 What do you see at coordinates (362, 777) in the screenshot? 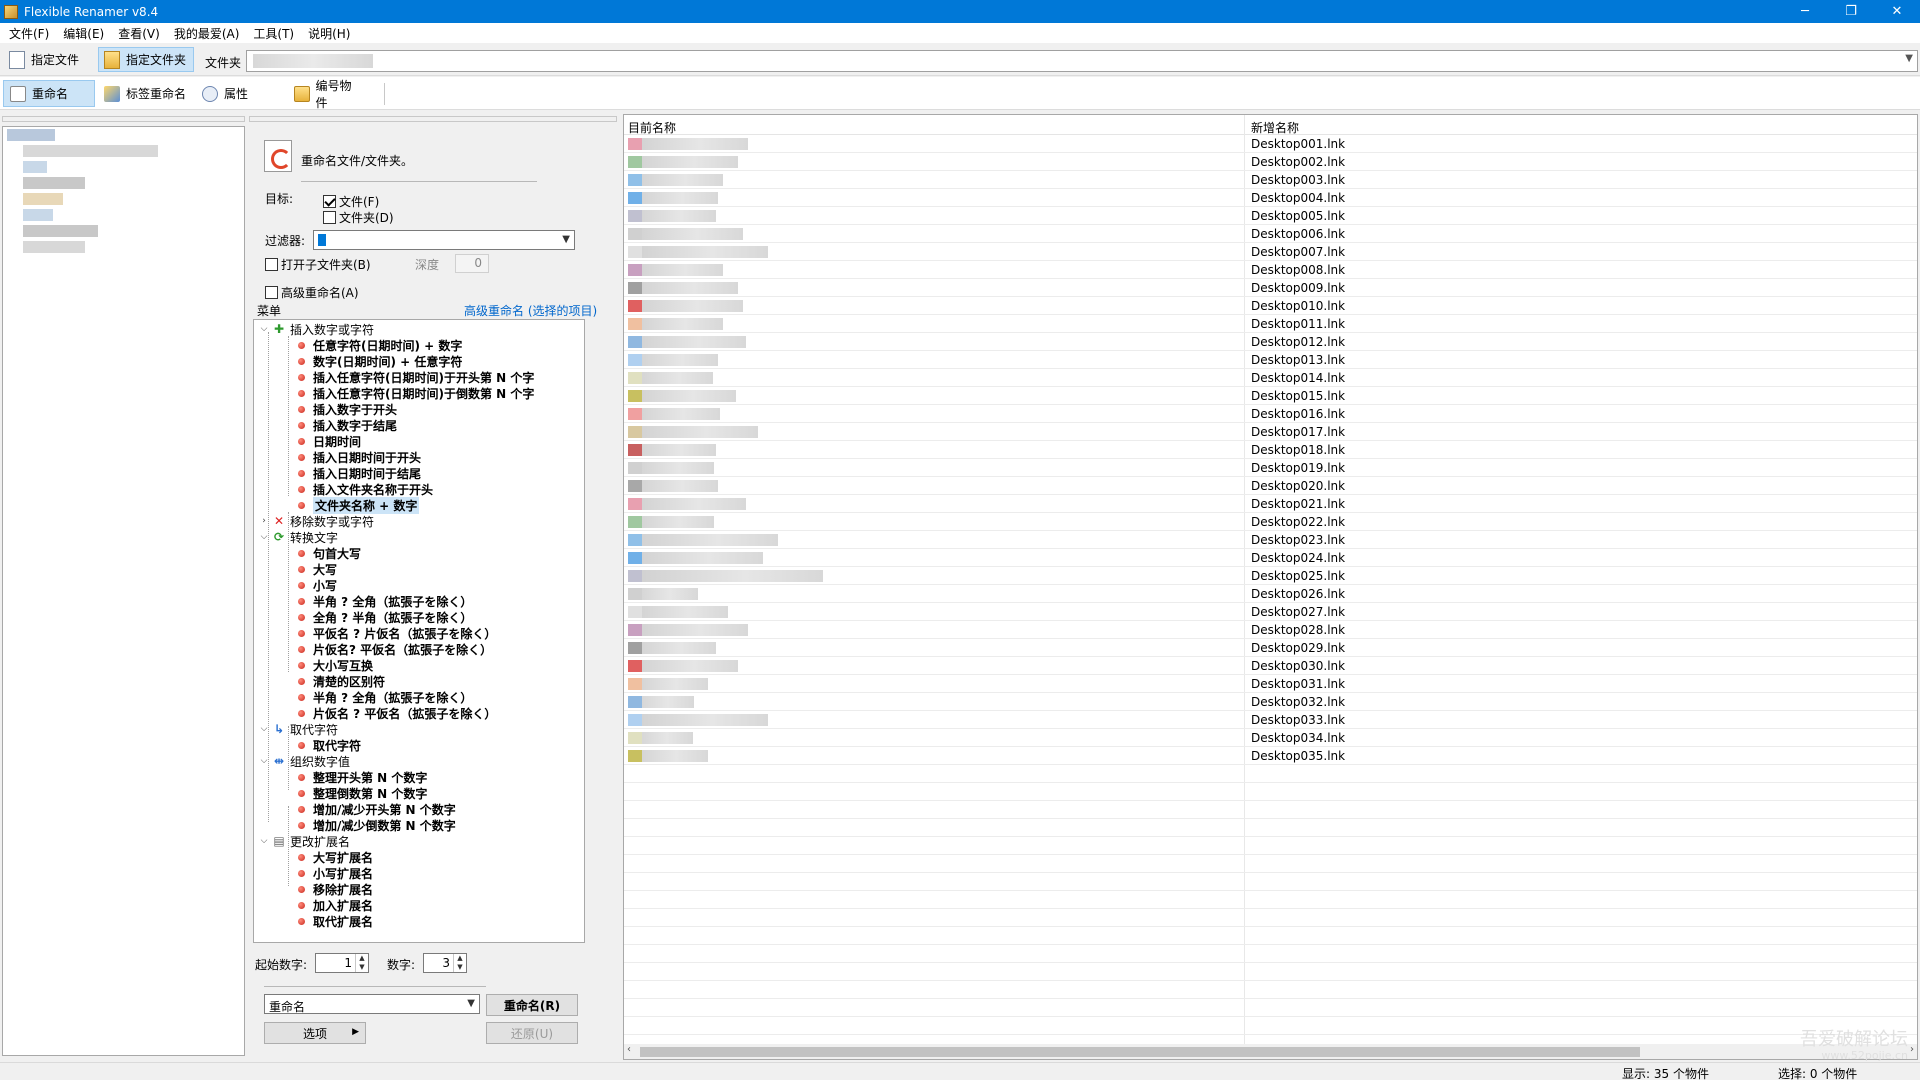
I see `tree-item: 整理开头第 N 个数字` at bounding box center [362, 777].